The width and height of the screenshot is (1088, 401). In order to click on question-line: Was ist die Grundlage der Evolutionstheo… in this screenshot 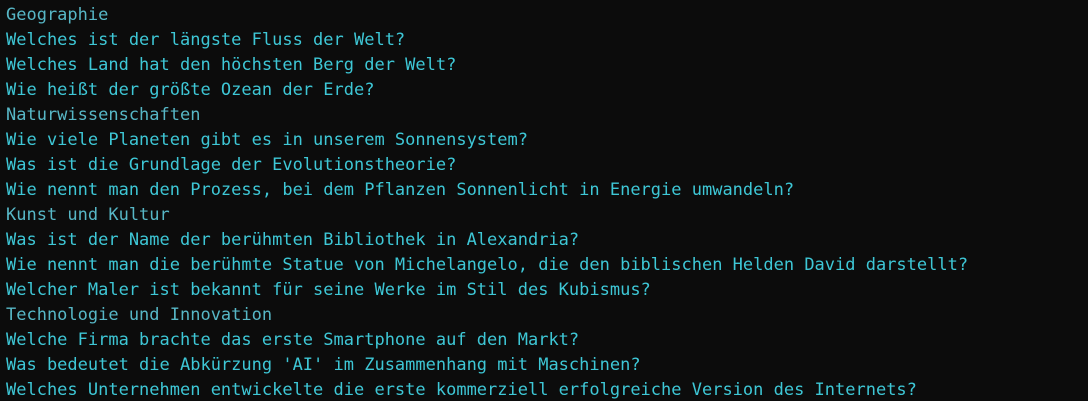, I will do `click(231, 165)`.